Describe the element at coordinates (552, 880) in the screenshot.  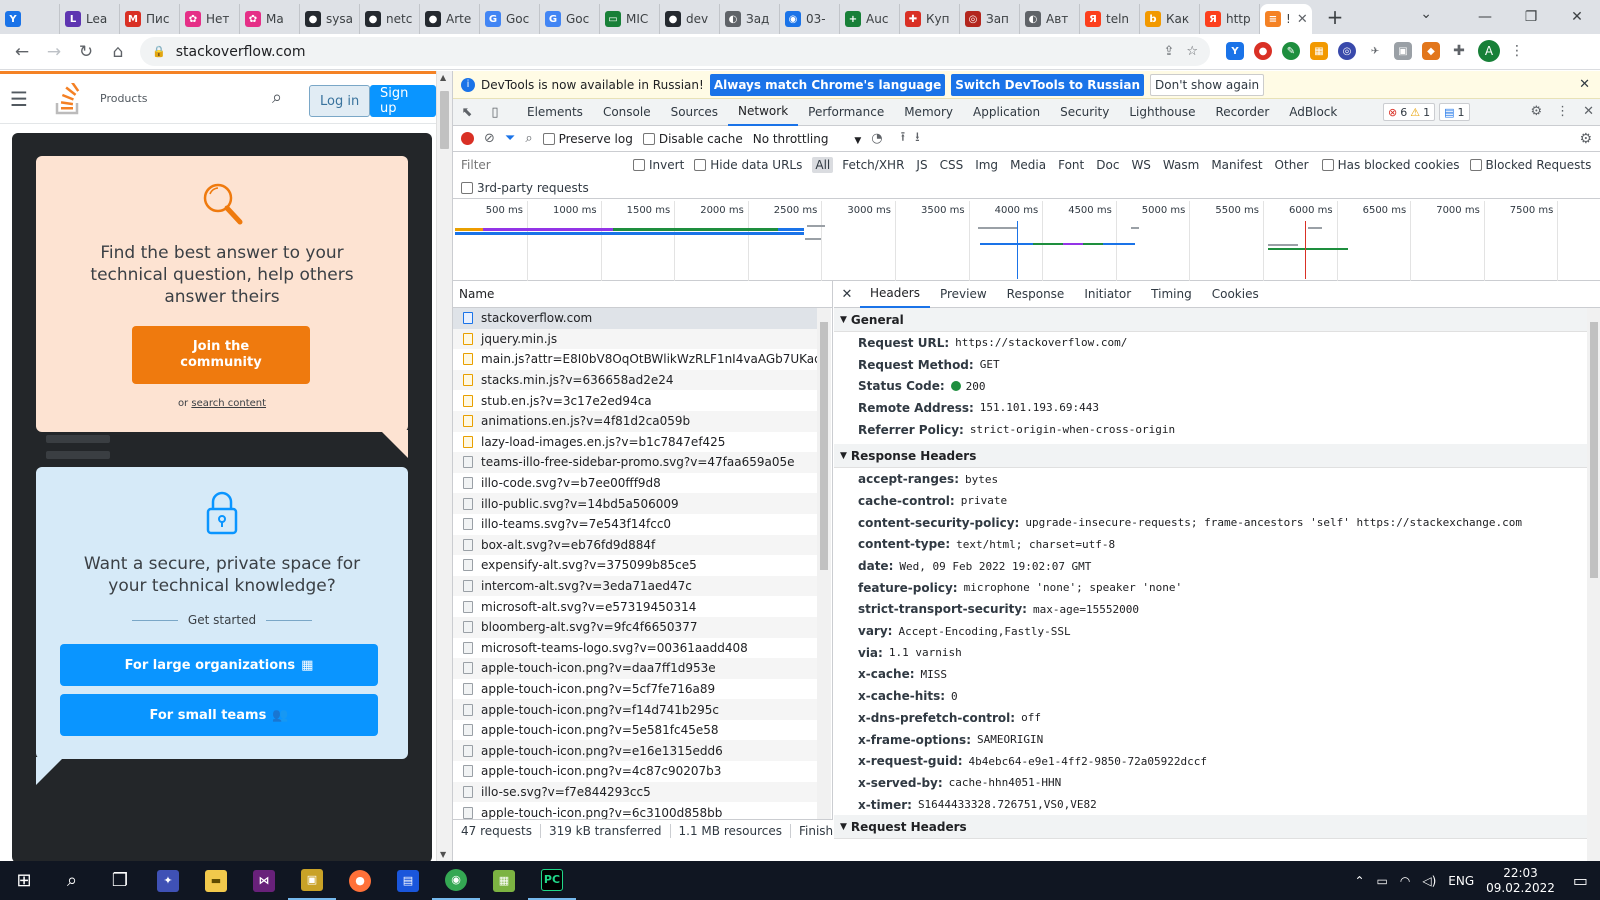
I see `pycharm-icon: PC` at that location.